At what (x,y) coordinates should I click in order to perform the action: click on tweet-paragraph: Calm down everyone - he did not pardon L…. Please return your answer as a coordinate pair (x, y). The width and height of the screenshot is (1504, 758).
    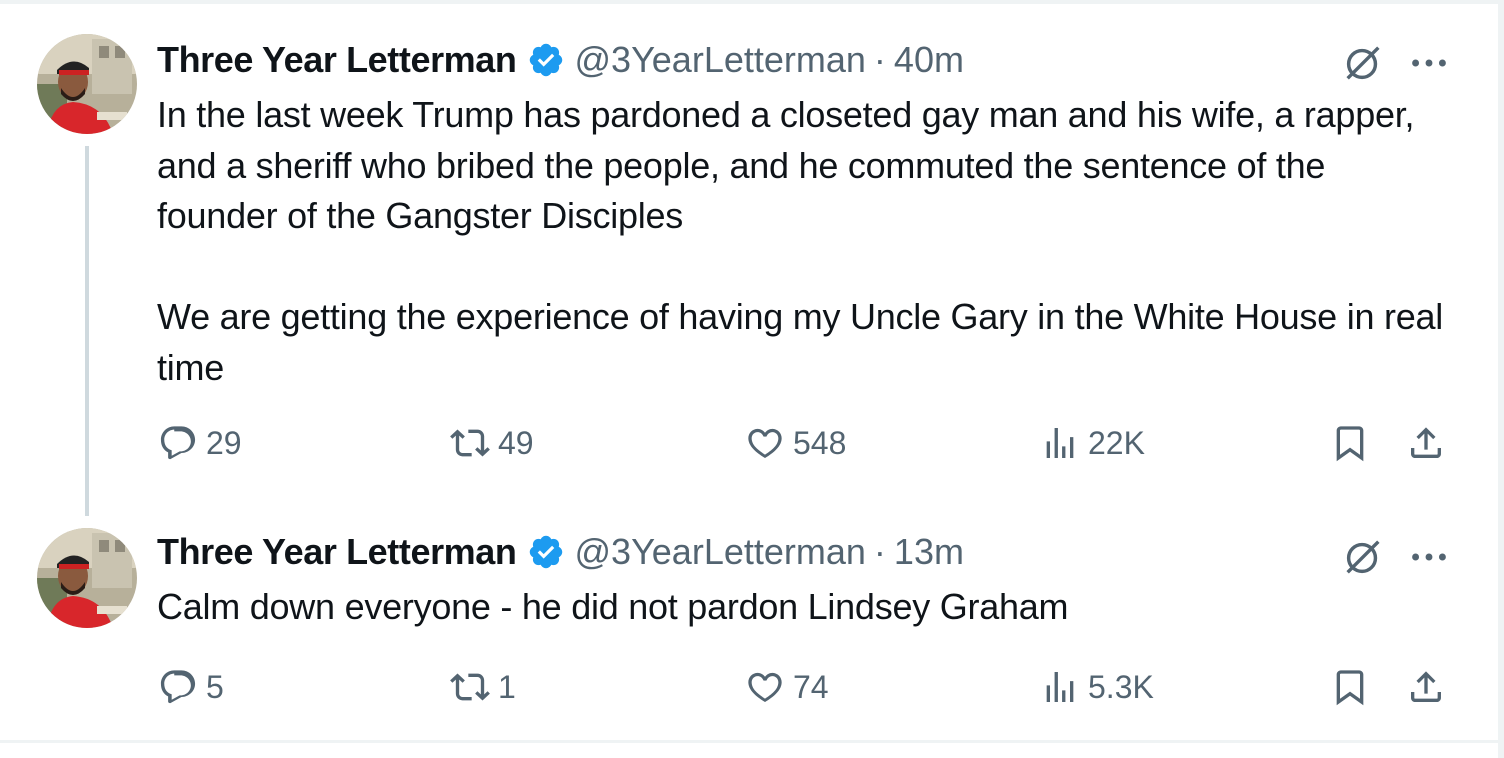
    Looking at the image, I should click on (613, 606).